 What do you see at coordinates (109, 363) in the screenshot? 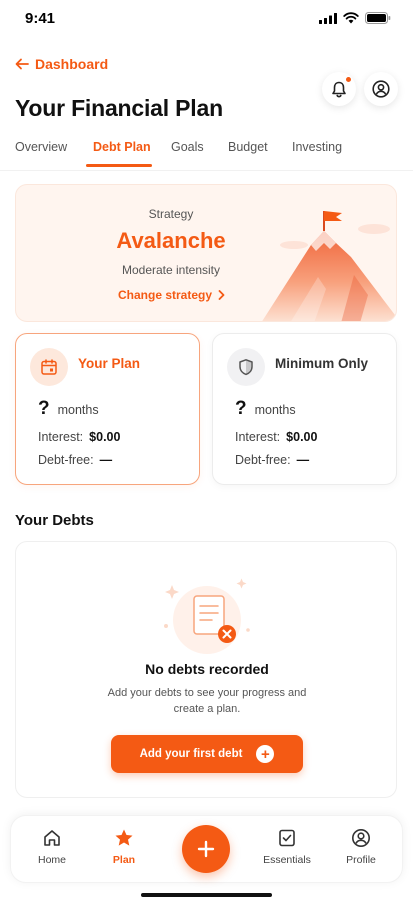
I see `plan-title: Your Plan` at bounding box center [109, 363].